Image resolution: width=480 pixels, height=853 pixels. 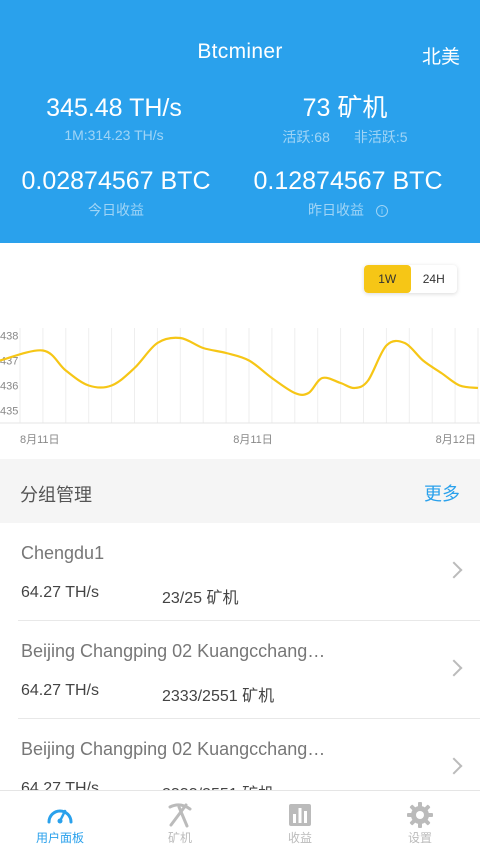 I want to click on group-row: Chengdu1 64.27 TH/s 23/25 矿机, so click(x=240, y=572).